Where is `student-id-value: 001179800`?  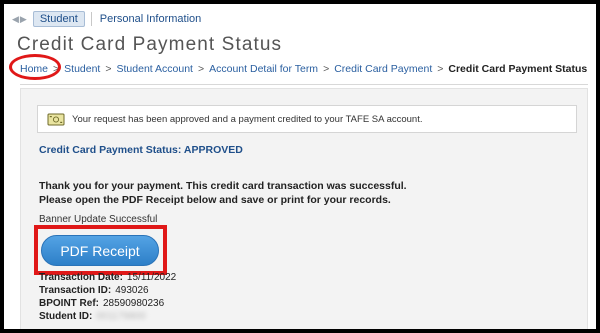 student-id-value: 001179800 is located at coordinates (121, 316).